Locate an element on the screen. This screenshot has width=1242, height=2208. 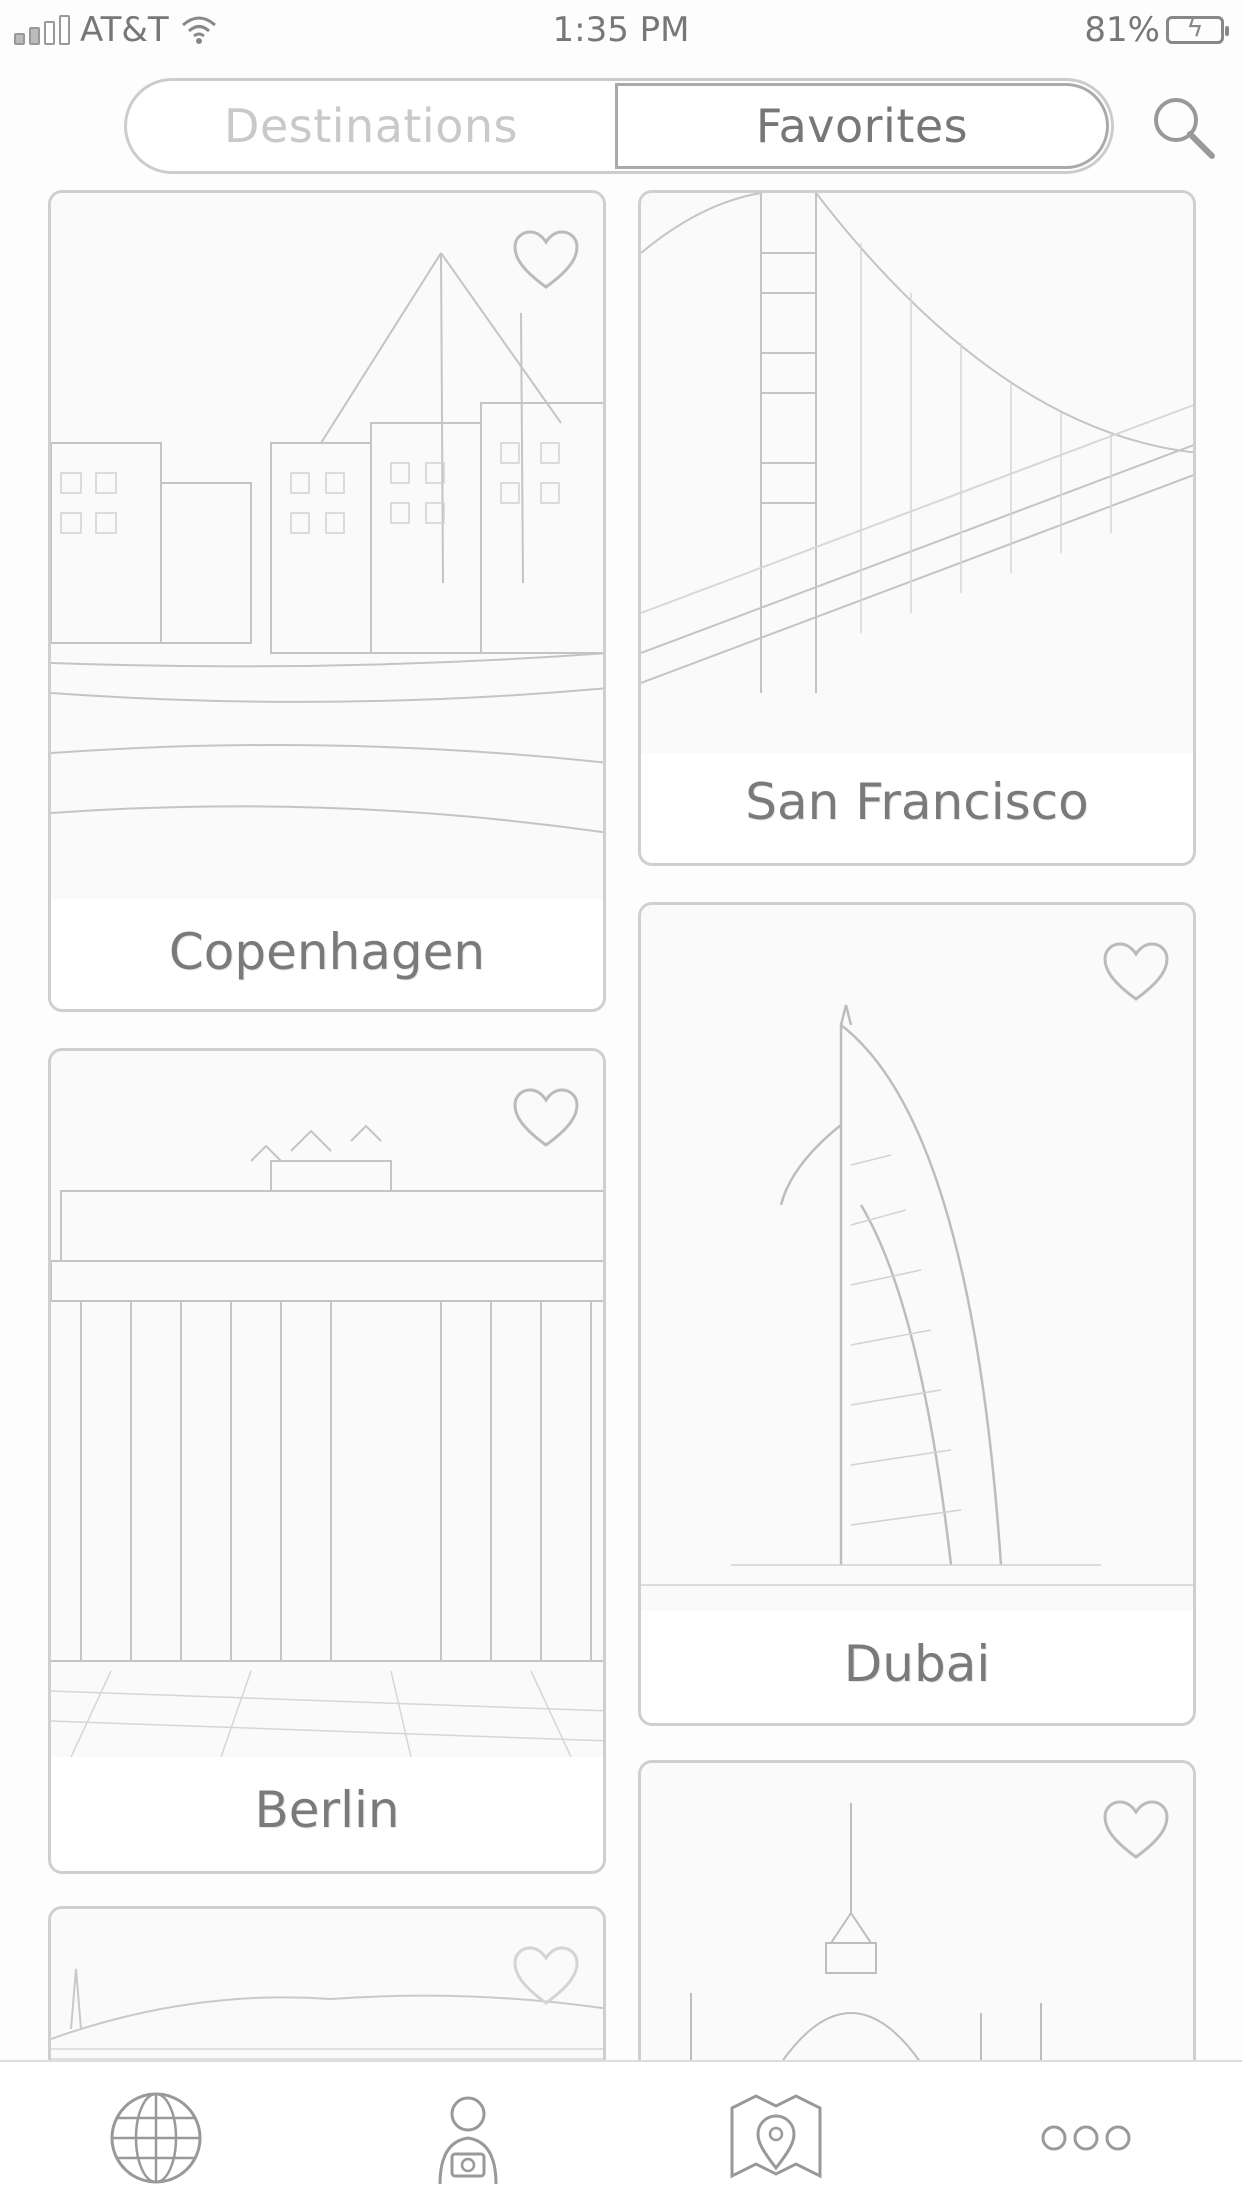
card-city-name: Dubai is located at coordinates (917, 1664).